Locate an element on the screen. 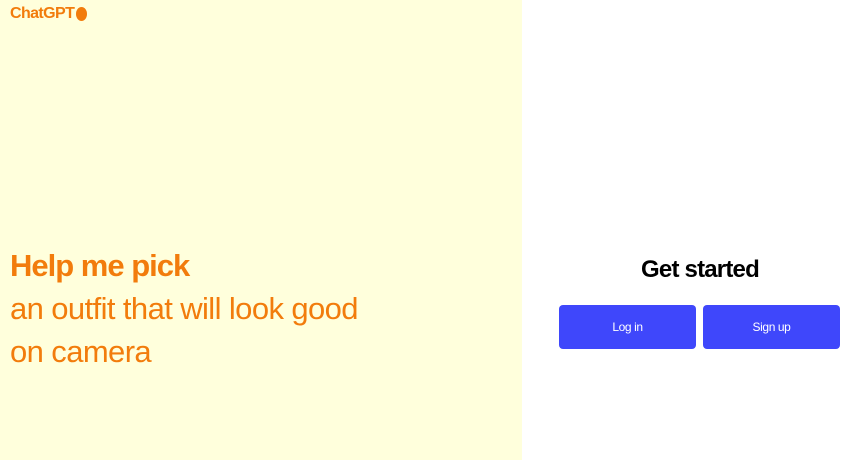 This screenshot has height=460, width=860. brand-logo: ChatGPT is located at coordinates (49, 14).